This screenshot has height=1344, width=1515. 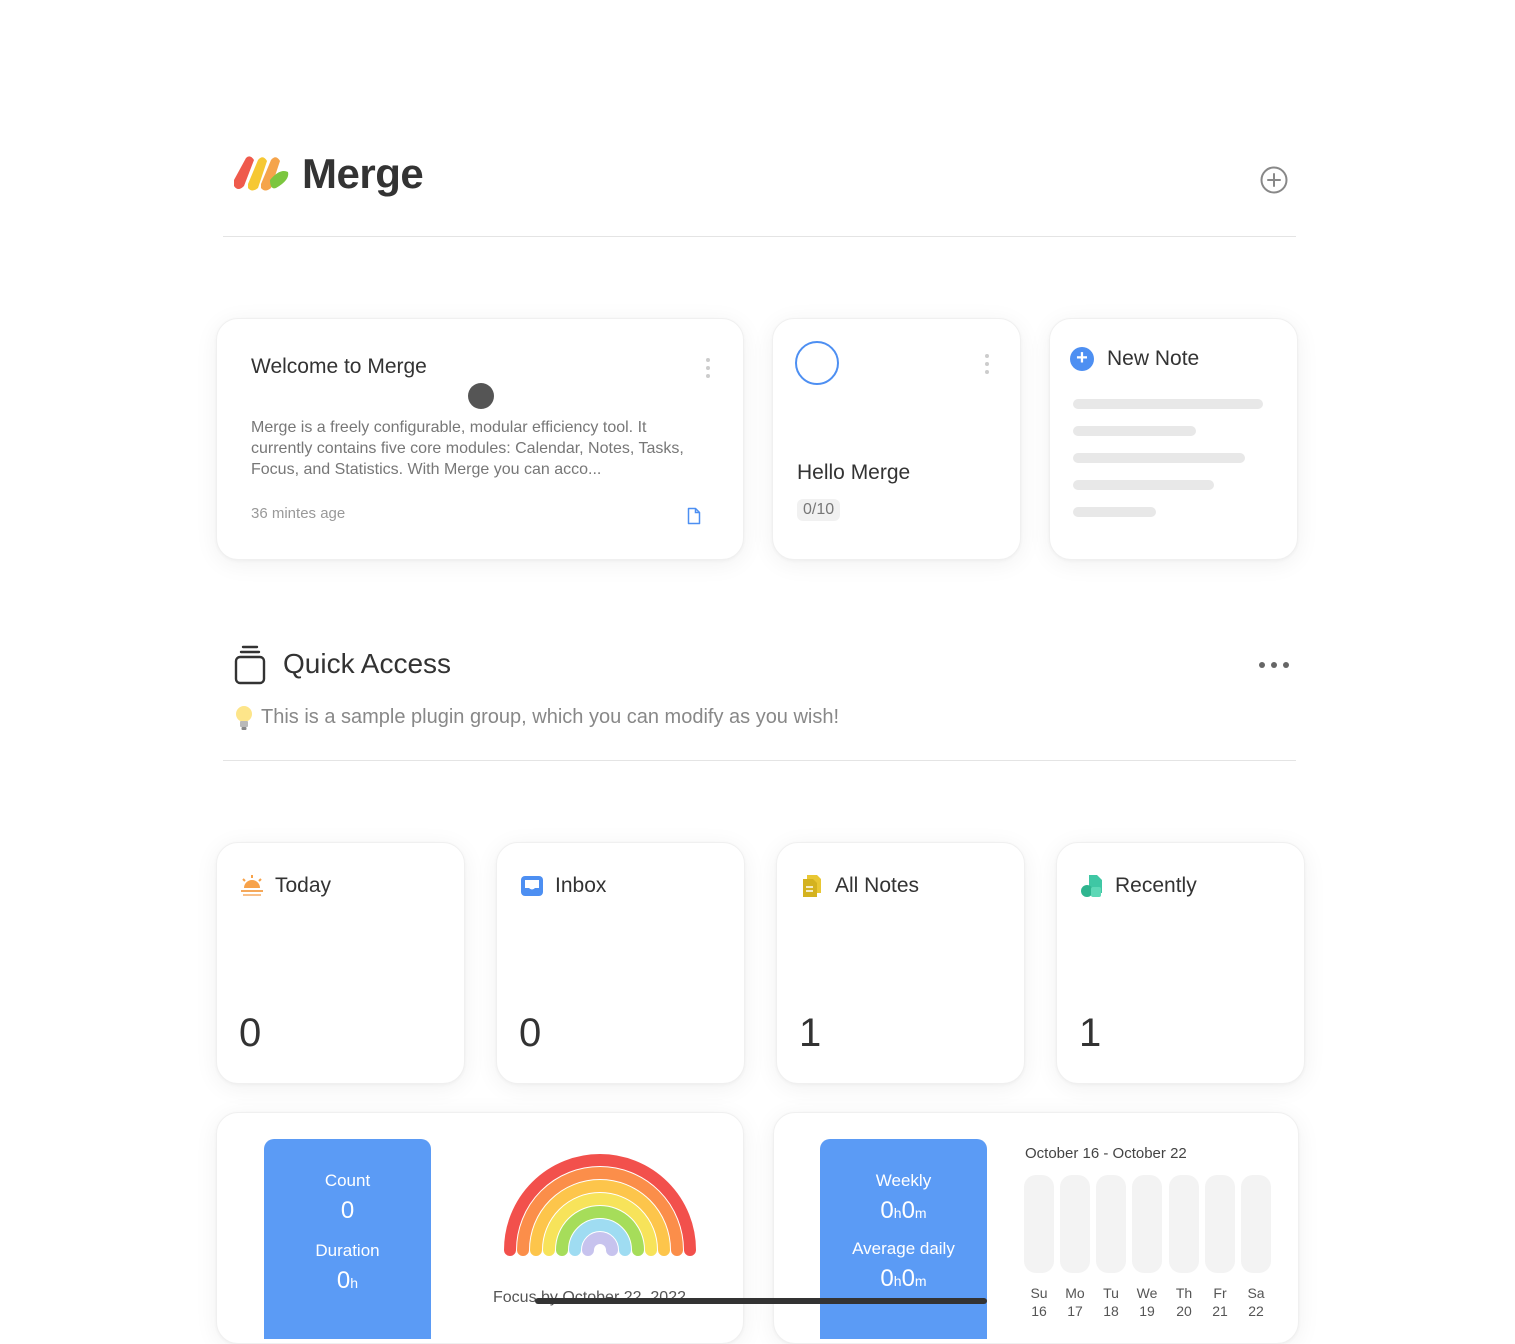 What do you see at coordinates (900, 963) in the screenshot?
I see `all-notes-card: All Notes 1` at bounding box center [900, 963].